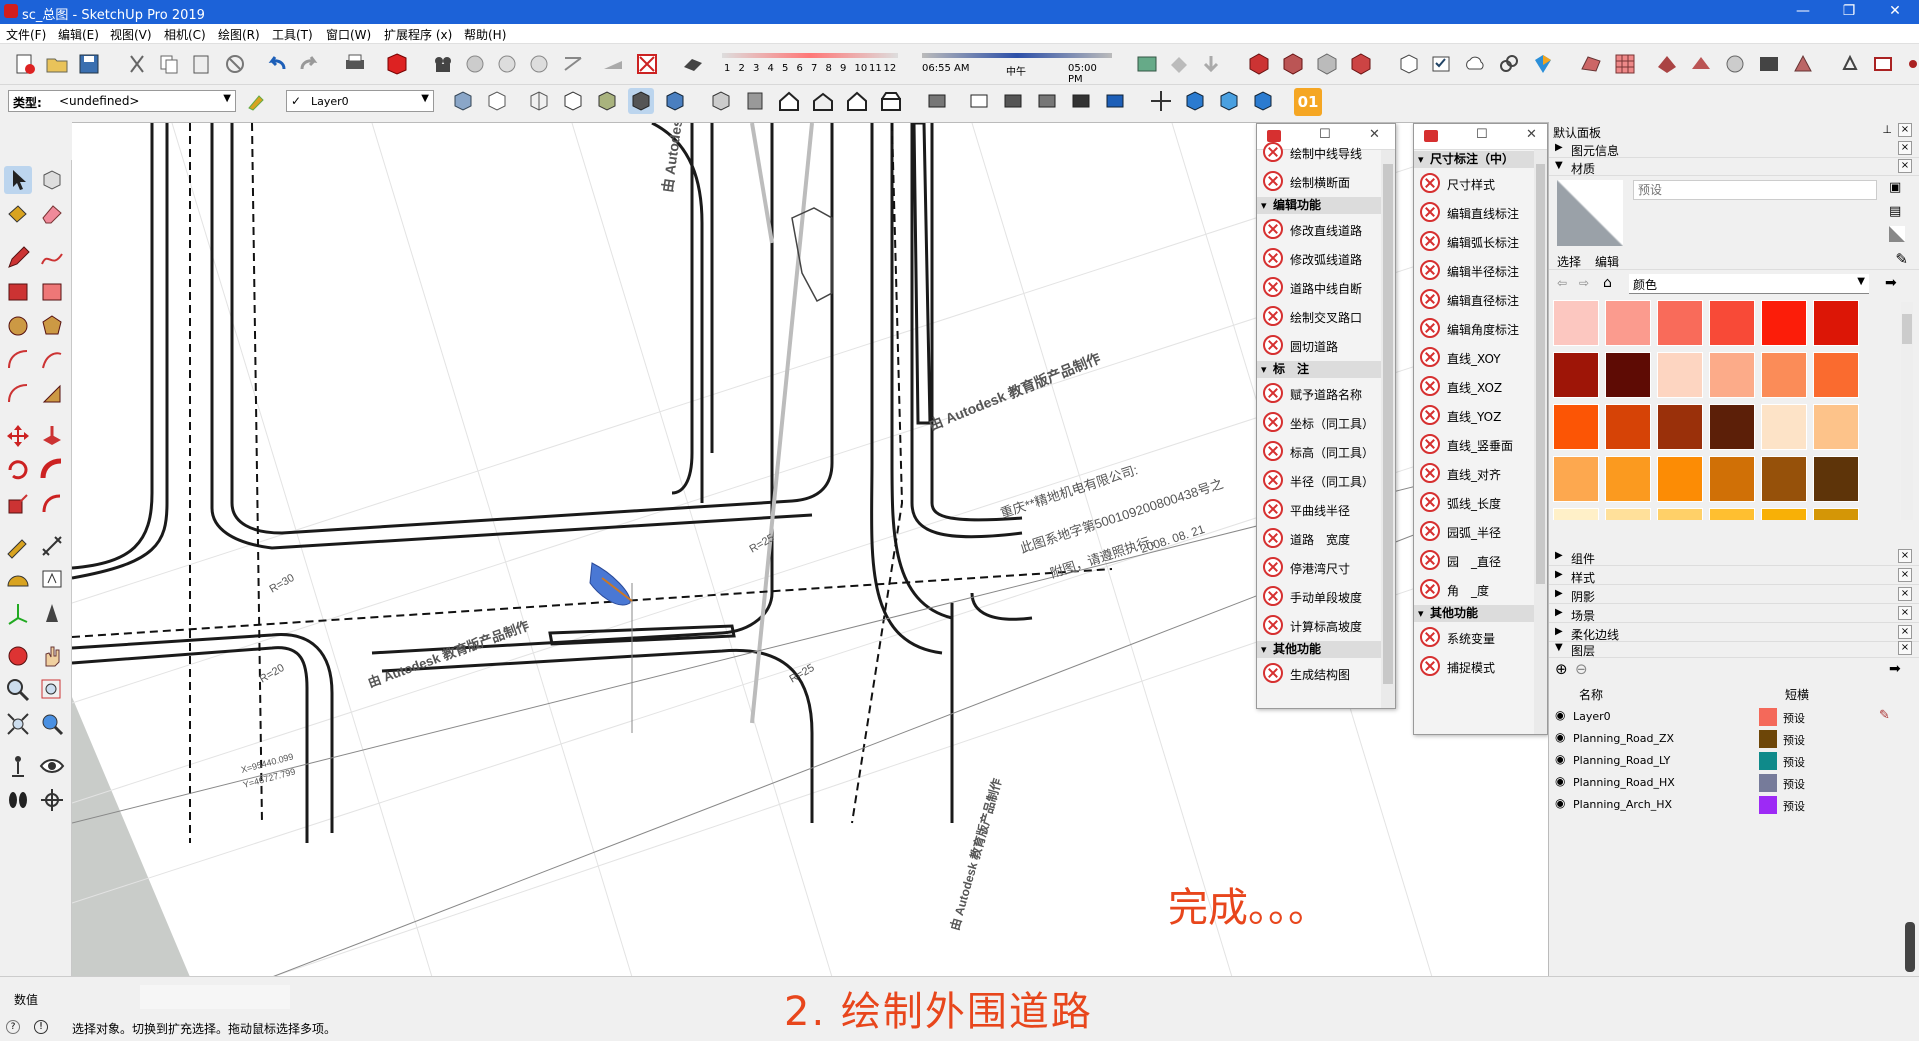  I want to click on geo-location-icon: ?, so click(13, 1027).